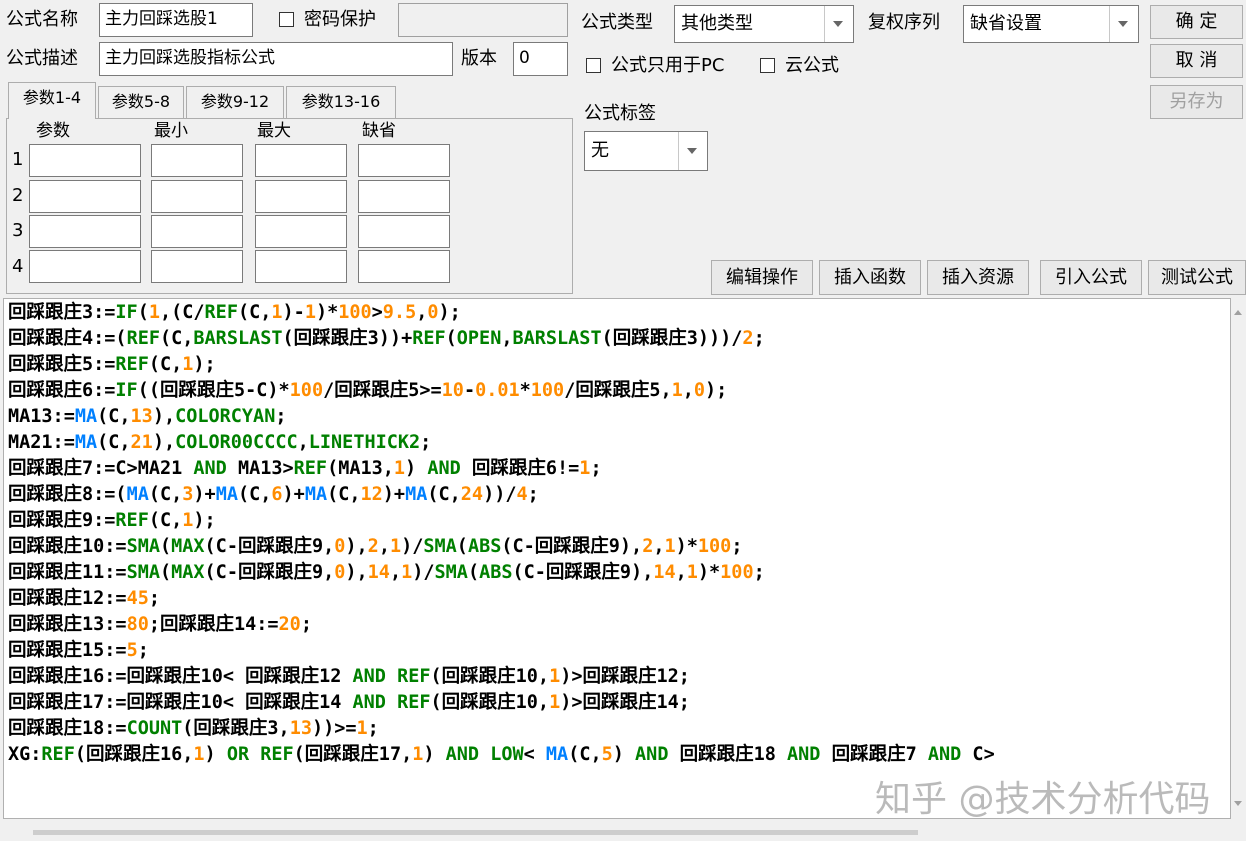  Describe the element at coordinates (469, 390) in the screenshot. I see `code-token: -` at that location.